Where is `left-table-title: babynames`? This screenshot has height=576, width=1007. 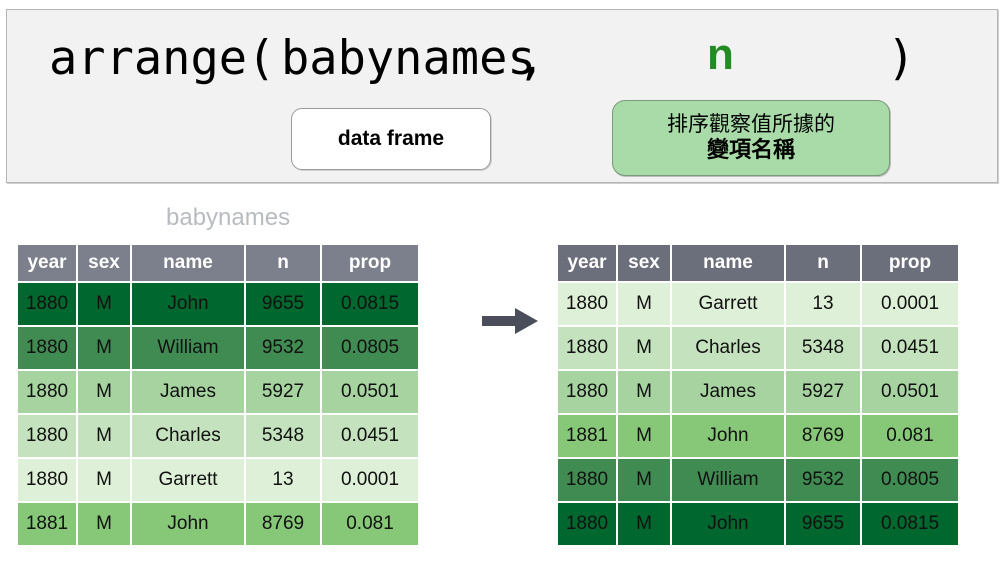
left-table-title: babynames is located at coordinates (228, 217).